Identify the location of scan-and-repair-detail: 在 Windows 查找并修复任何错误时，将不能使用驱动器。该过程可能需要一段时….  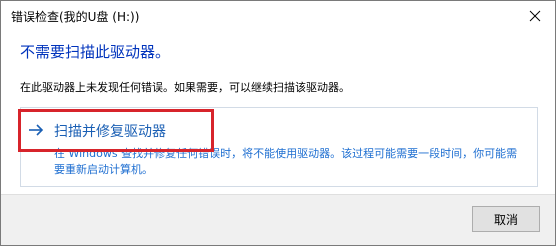
(286, 161).